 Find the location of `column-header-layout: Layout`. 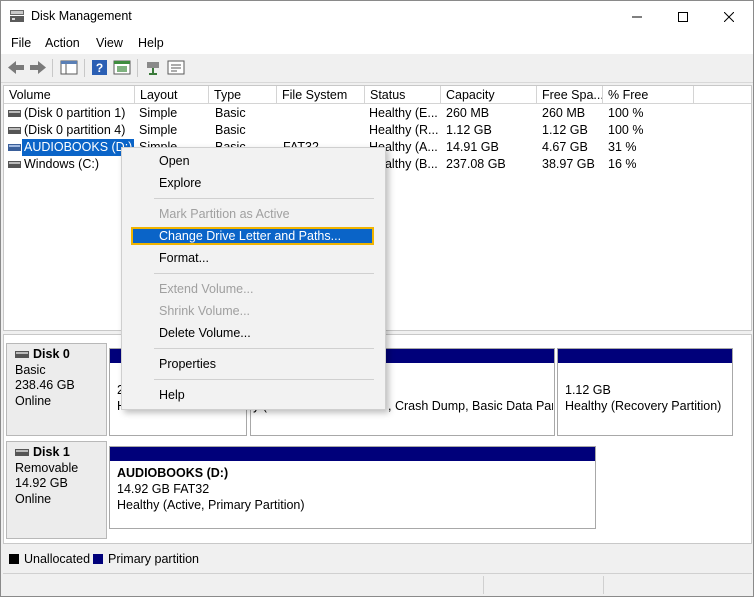

column-header-layout: Layout is located at coordinates (172, 95).